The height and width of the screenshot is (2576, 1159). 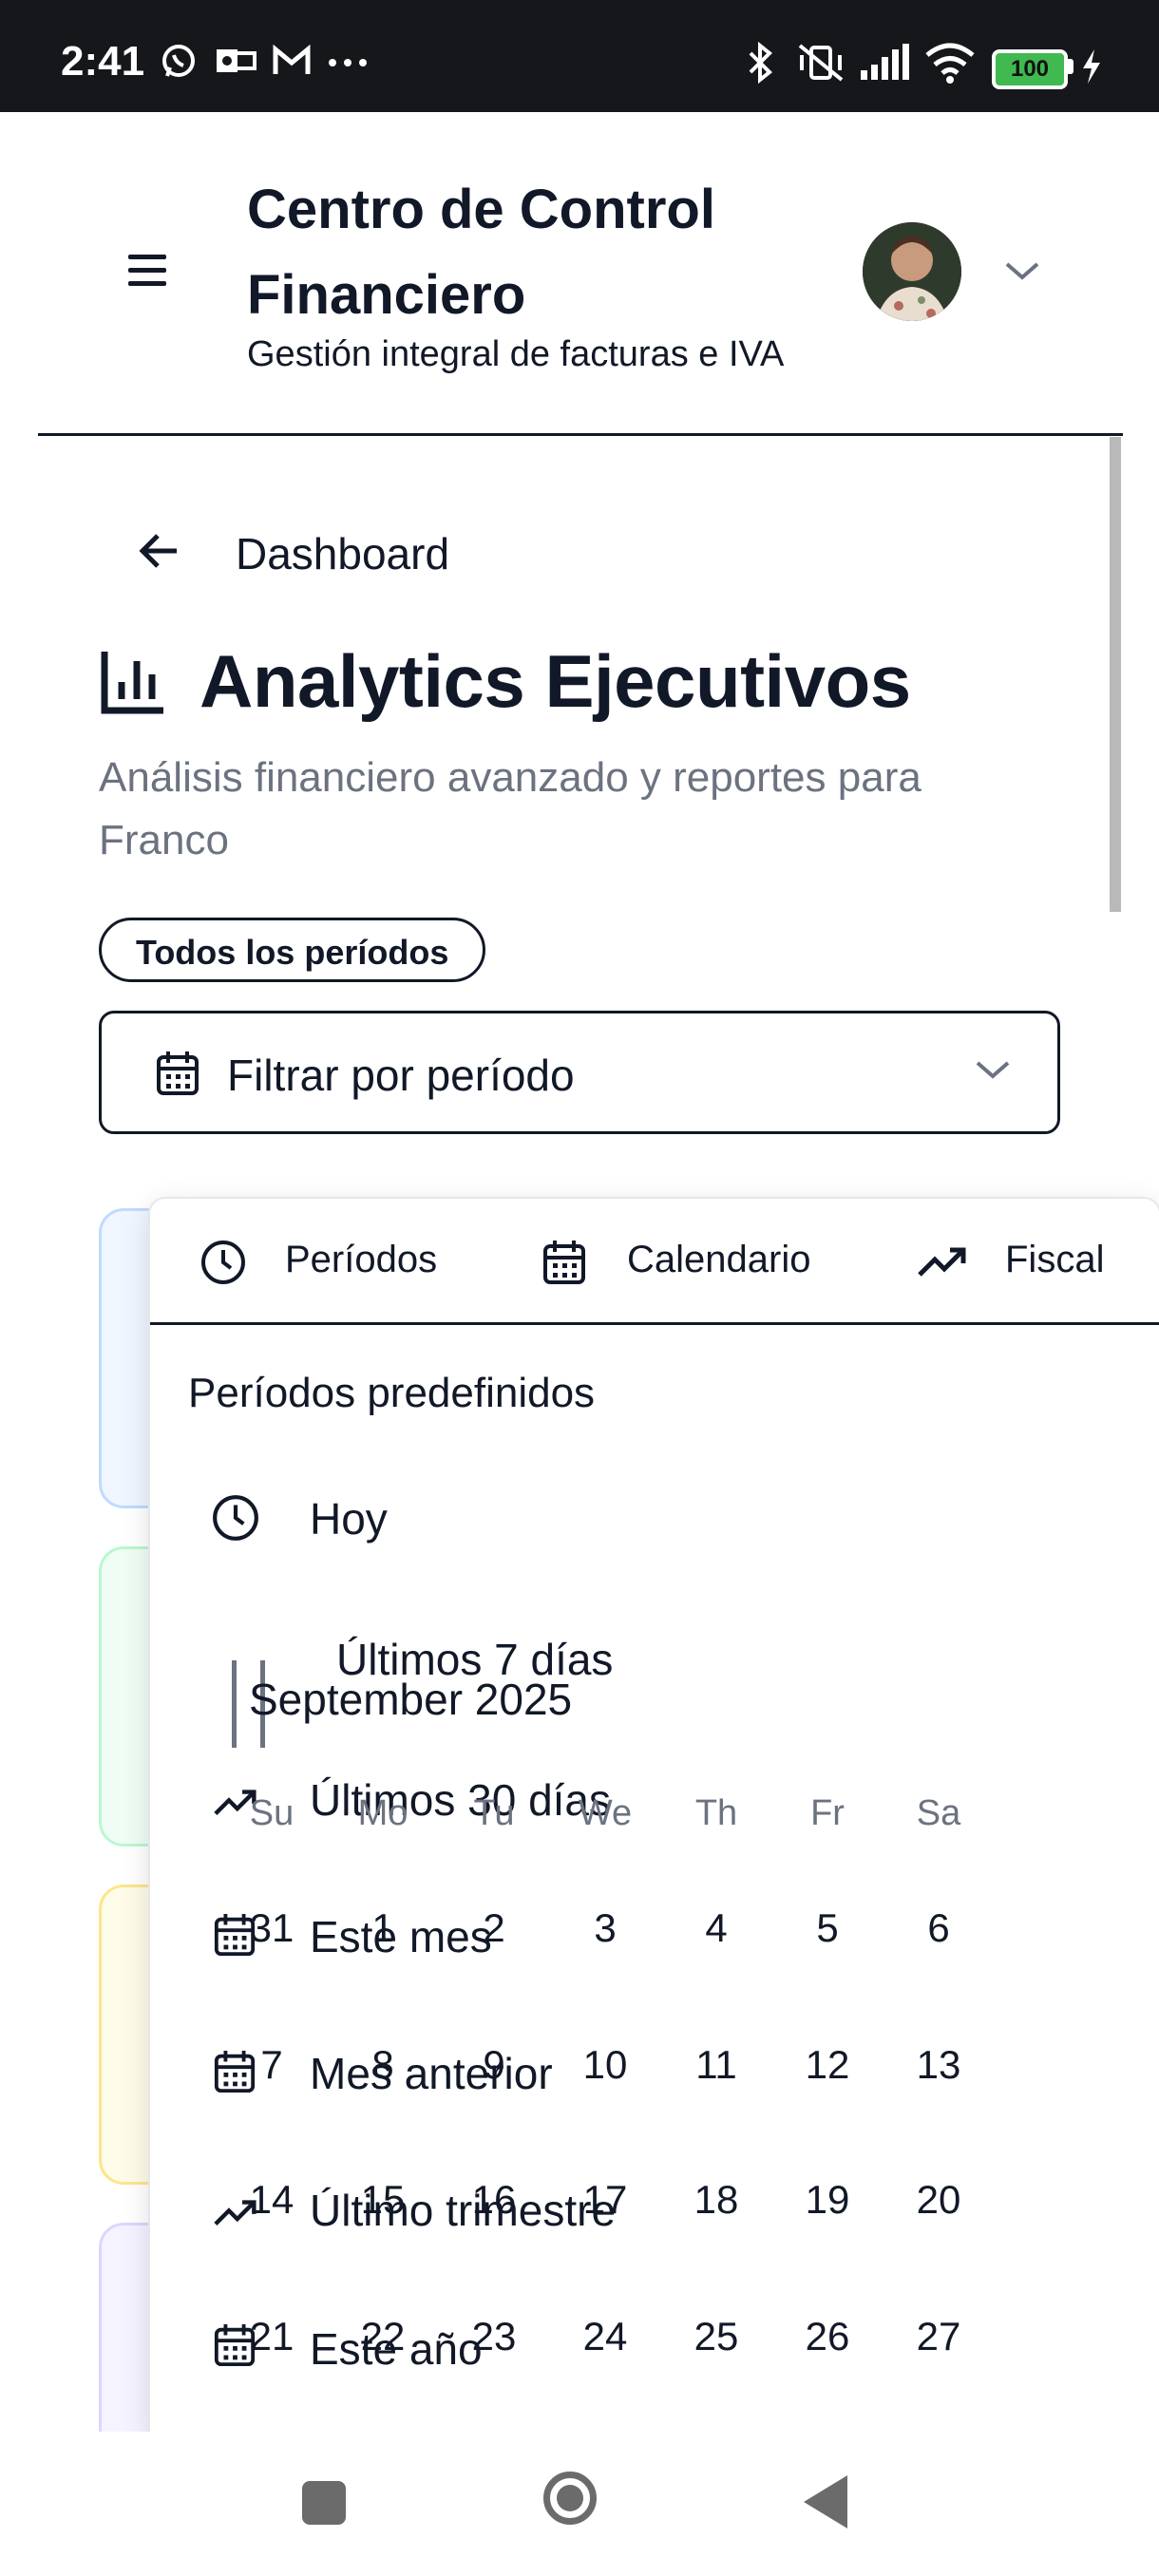 What do you see at coordinates (820, 62) in the screenshot?
I see `vibrate-off-icon` at bounding box center [820, 62].